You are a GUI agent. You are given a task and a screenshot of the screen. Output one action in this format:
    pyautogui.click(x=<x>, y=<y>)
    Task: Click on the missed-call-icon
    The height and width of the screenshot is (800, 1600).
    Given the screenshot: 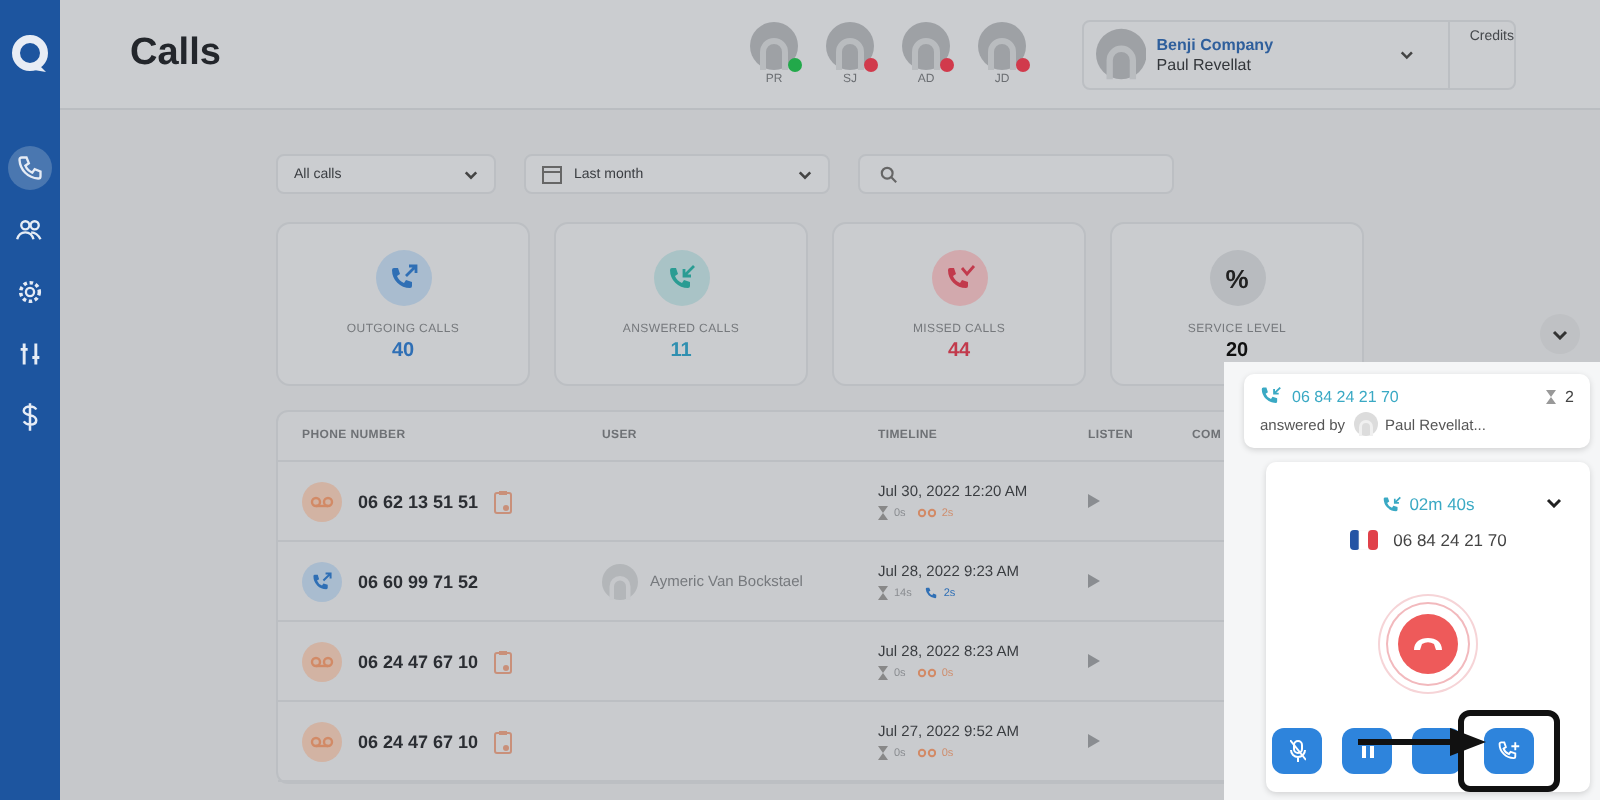 What is the action you would take?
    pyautogui.click(x=959, y=278)
    